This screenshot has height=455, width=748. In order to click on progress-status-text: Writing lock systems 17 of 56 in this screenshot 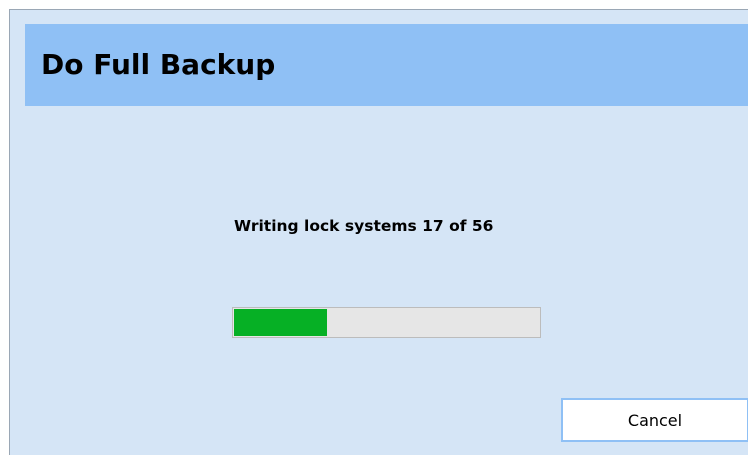, I will do `click(364, 226)`.